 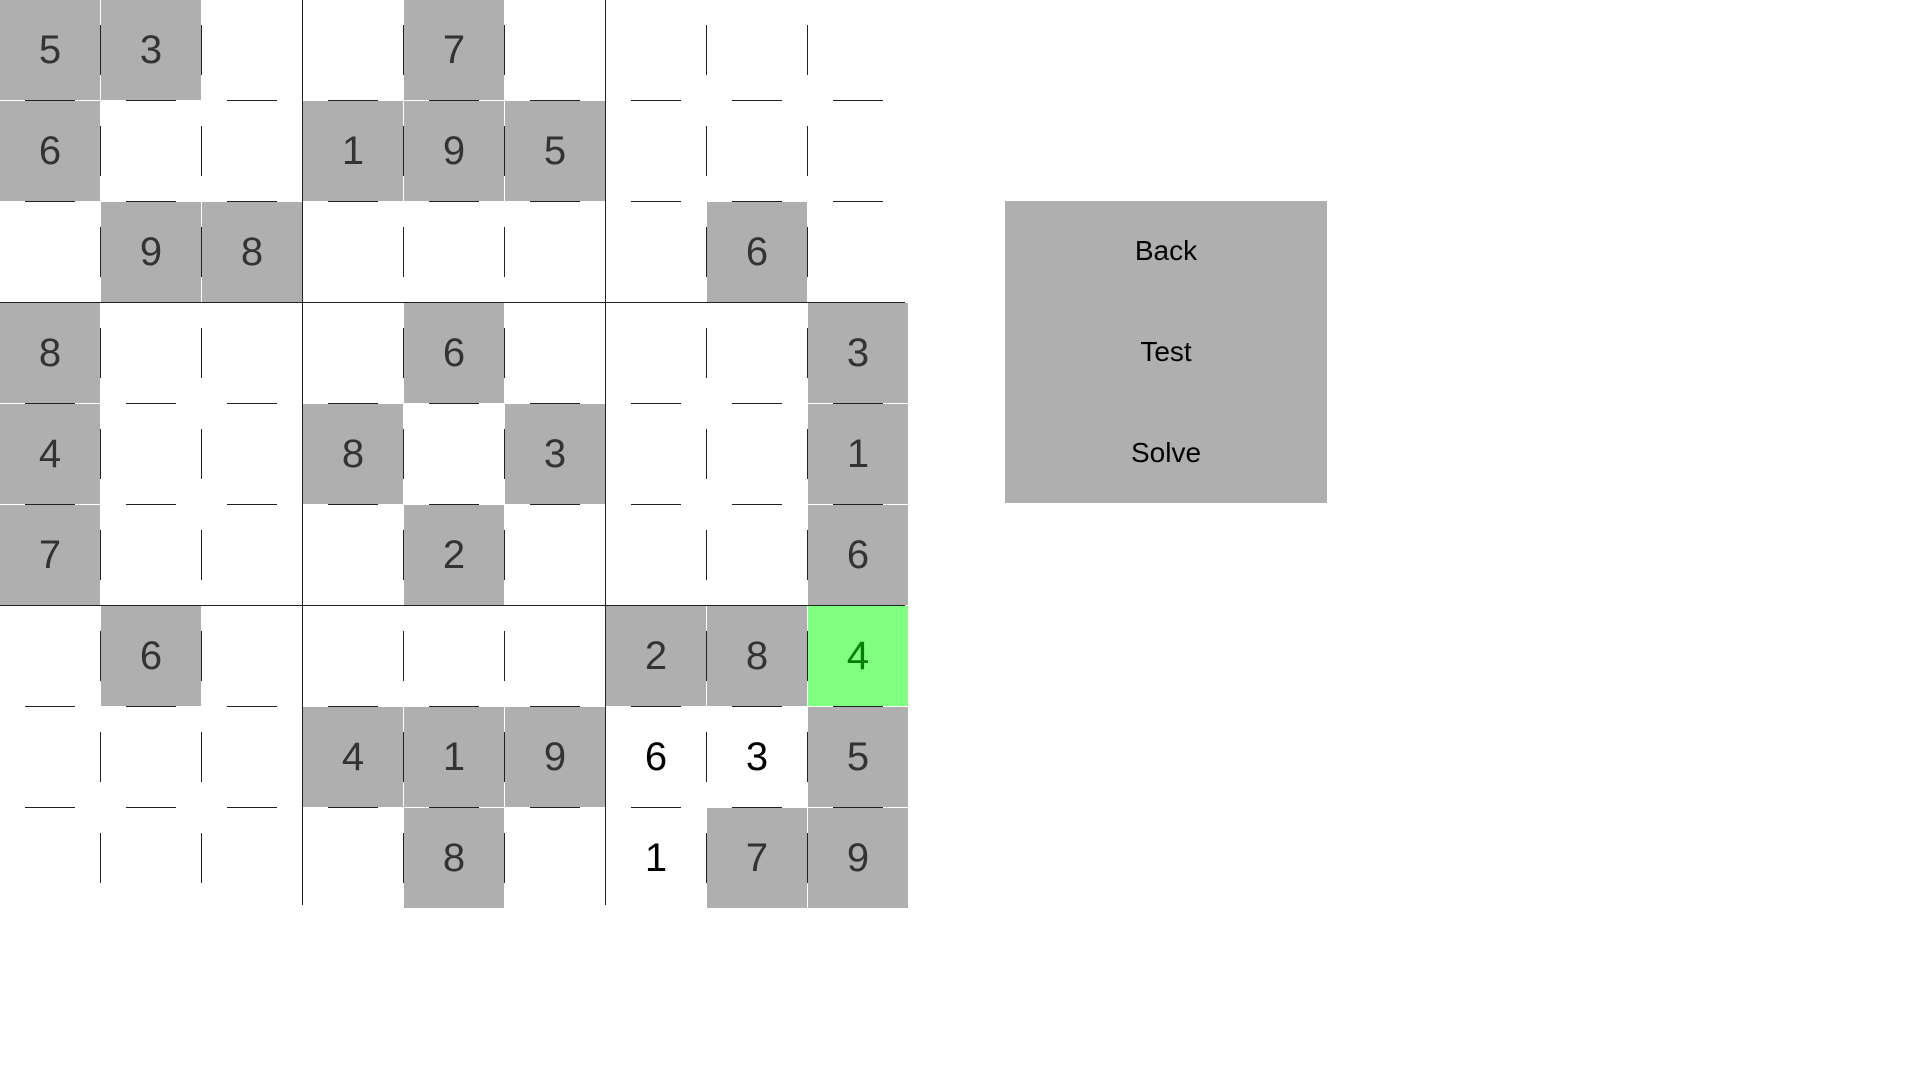 What do you see at coordinates (656, 555) in the screenshot?
I see `sudoku-cell-r6c7` at bounding box center [656, 555].